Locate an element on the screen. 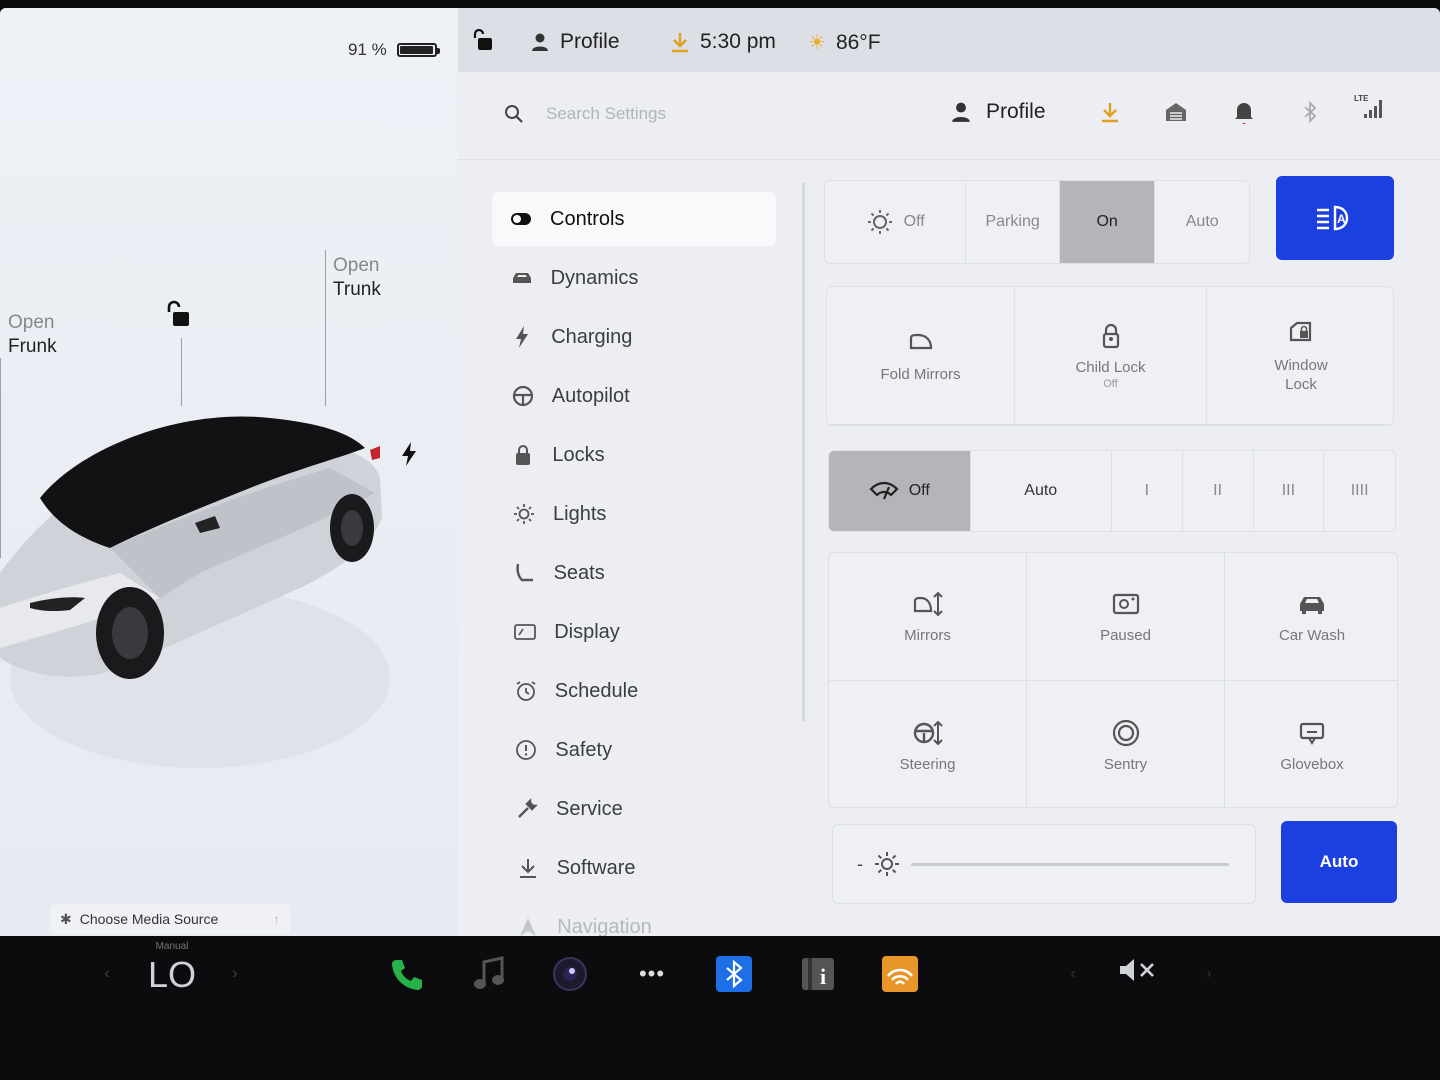  toggle-icon is located at coordinates (521, 219).